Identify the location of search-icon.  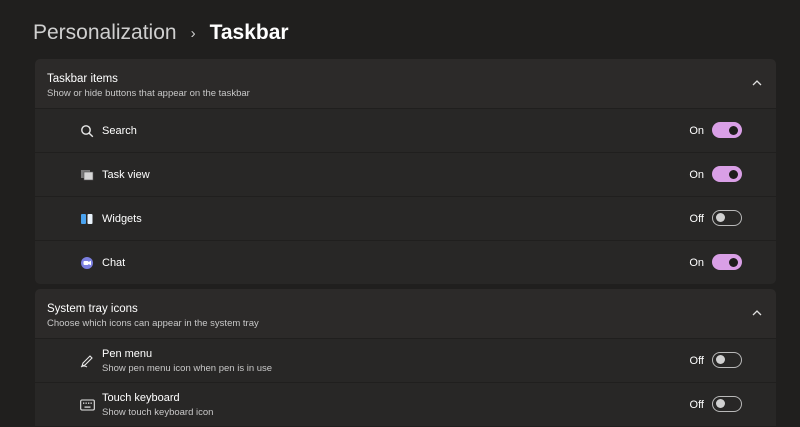
(87, 131).